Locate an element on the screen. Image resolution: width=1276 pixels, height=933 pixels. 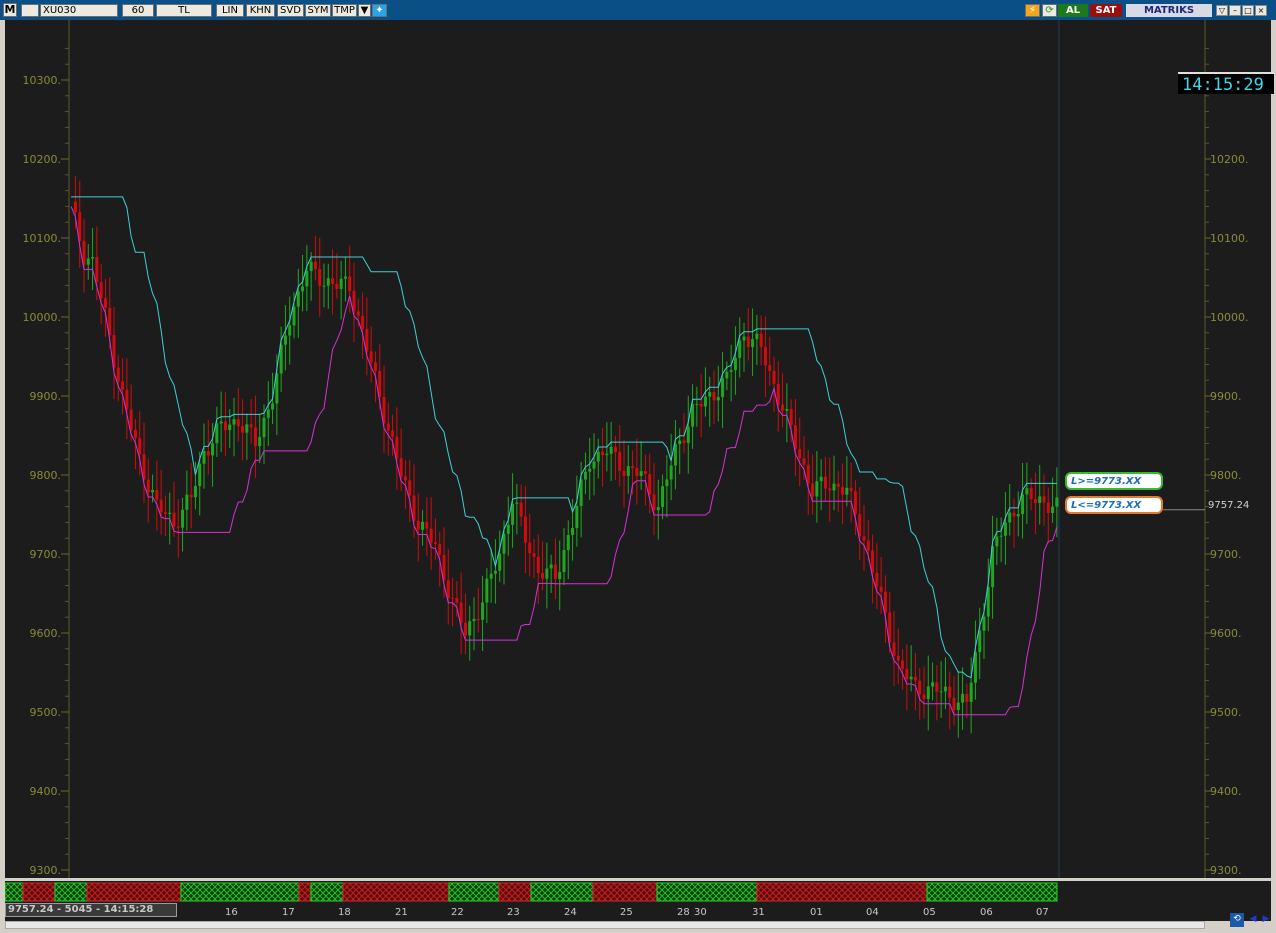
date-label: 23 is located at coordinates (513, 912).